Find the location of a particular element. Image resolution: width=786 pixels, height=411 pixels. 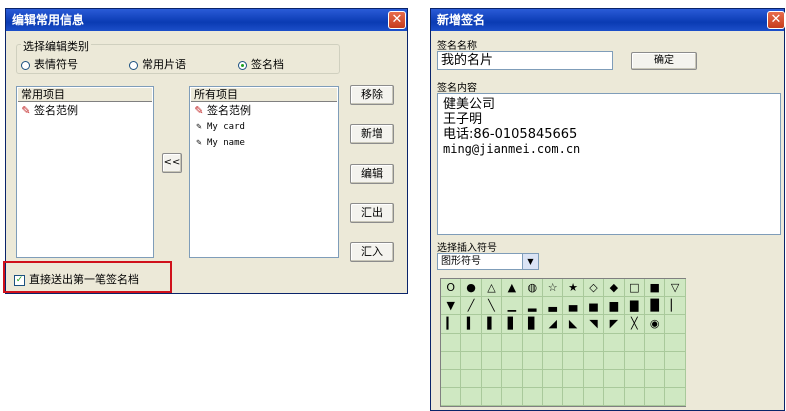

symbol-cell: ╱ is located at coordinates (471, 306).